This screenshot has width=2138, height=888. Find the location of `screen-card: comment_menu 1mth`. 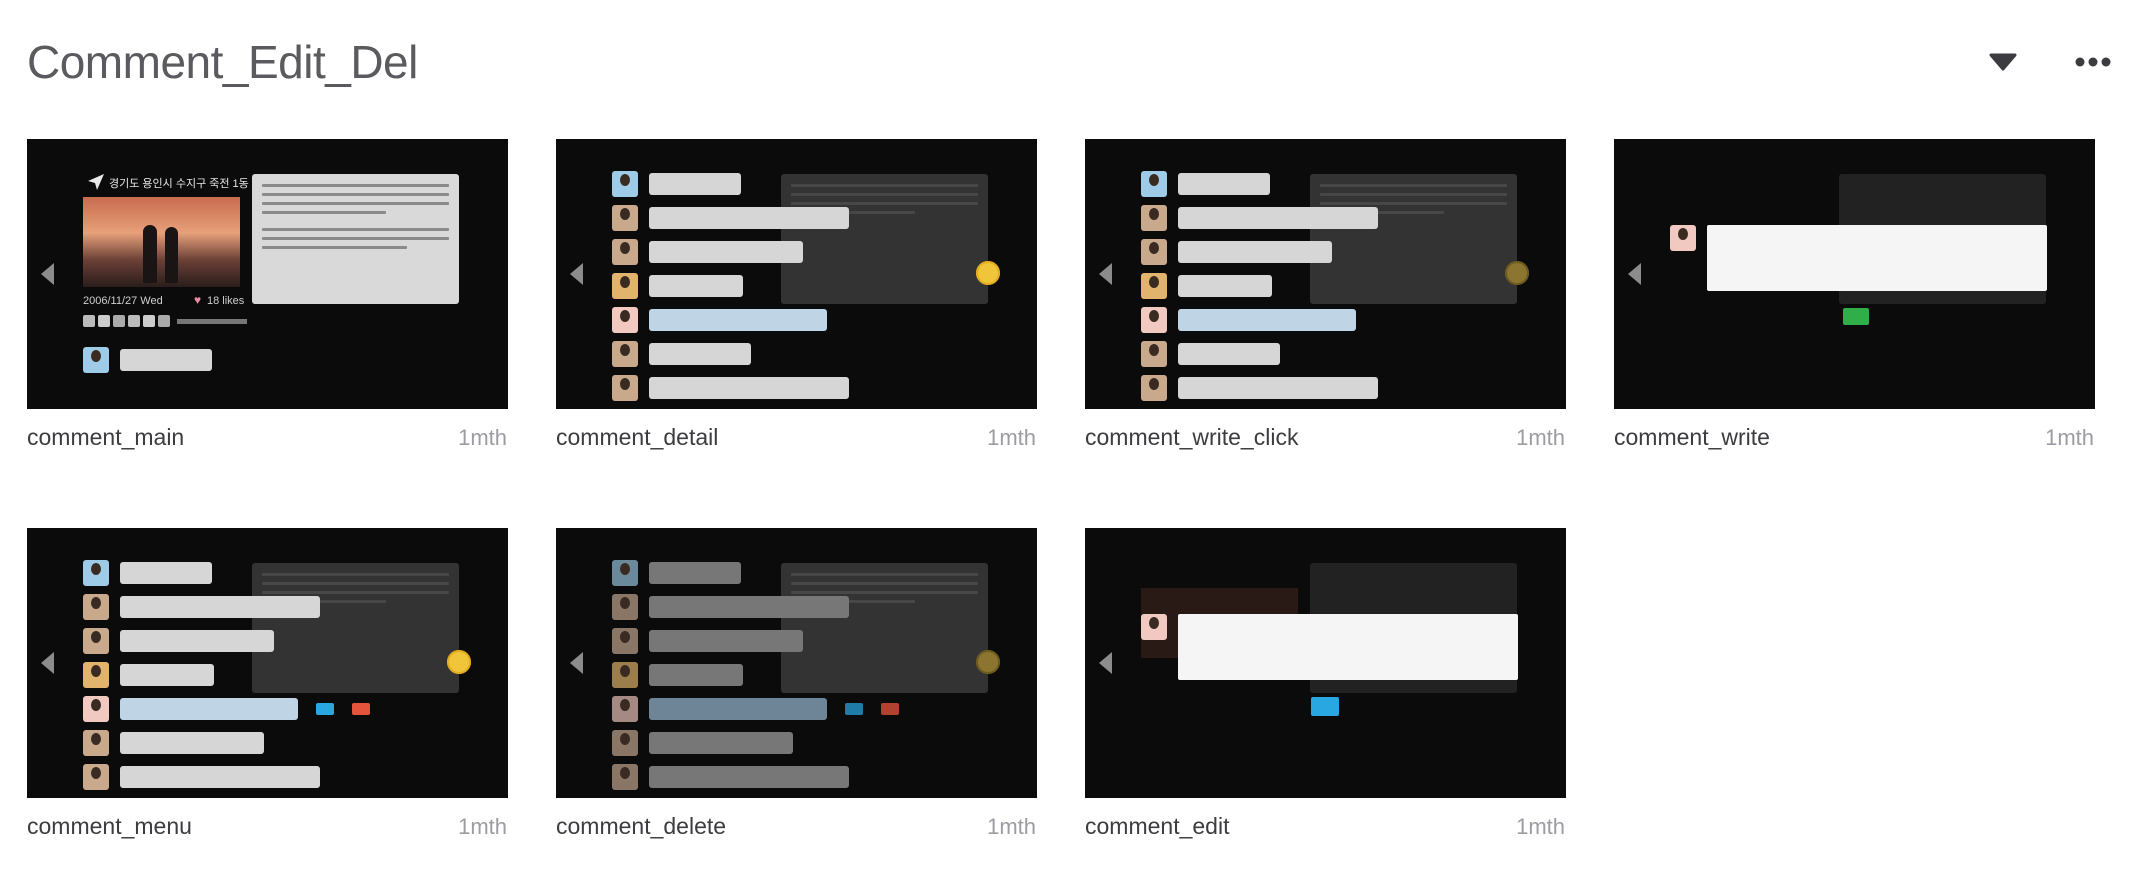

screen-card: comment_menu 1mth is located at coordinates (267, 684).